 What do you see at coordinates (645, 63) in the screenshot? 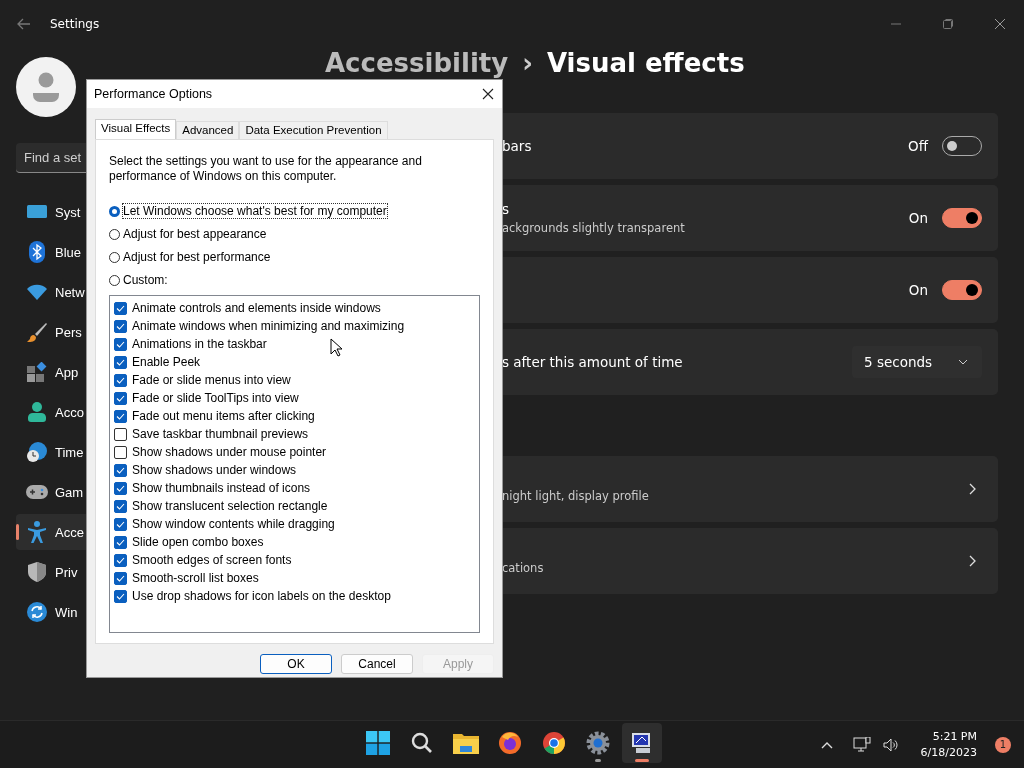
I see `page-title: Visual effects` at bounding box center [645, 63].